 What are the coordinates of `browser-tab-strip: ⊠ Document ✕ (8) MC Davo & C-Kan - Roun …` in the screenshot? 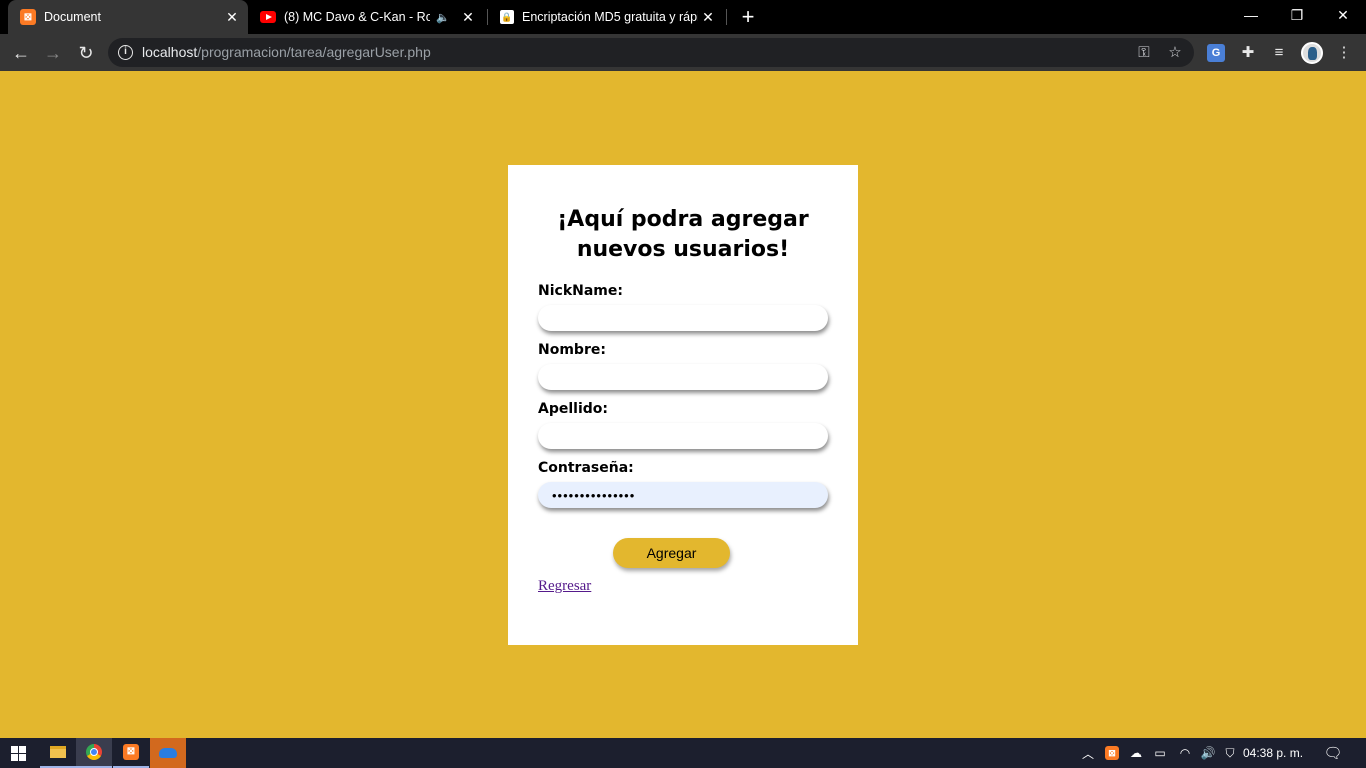 It's located at (683, 17).